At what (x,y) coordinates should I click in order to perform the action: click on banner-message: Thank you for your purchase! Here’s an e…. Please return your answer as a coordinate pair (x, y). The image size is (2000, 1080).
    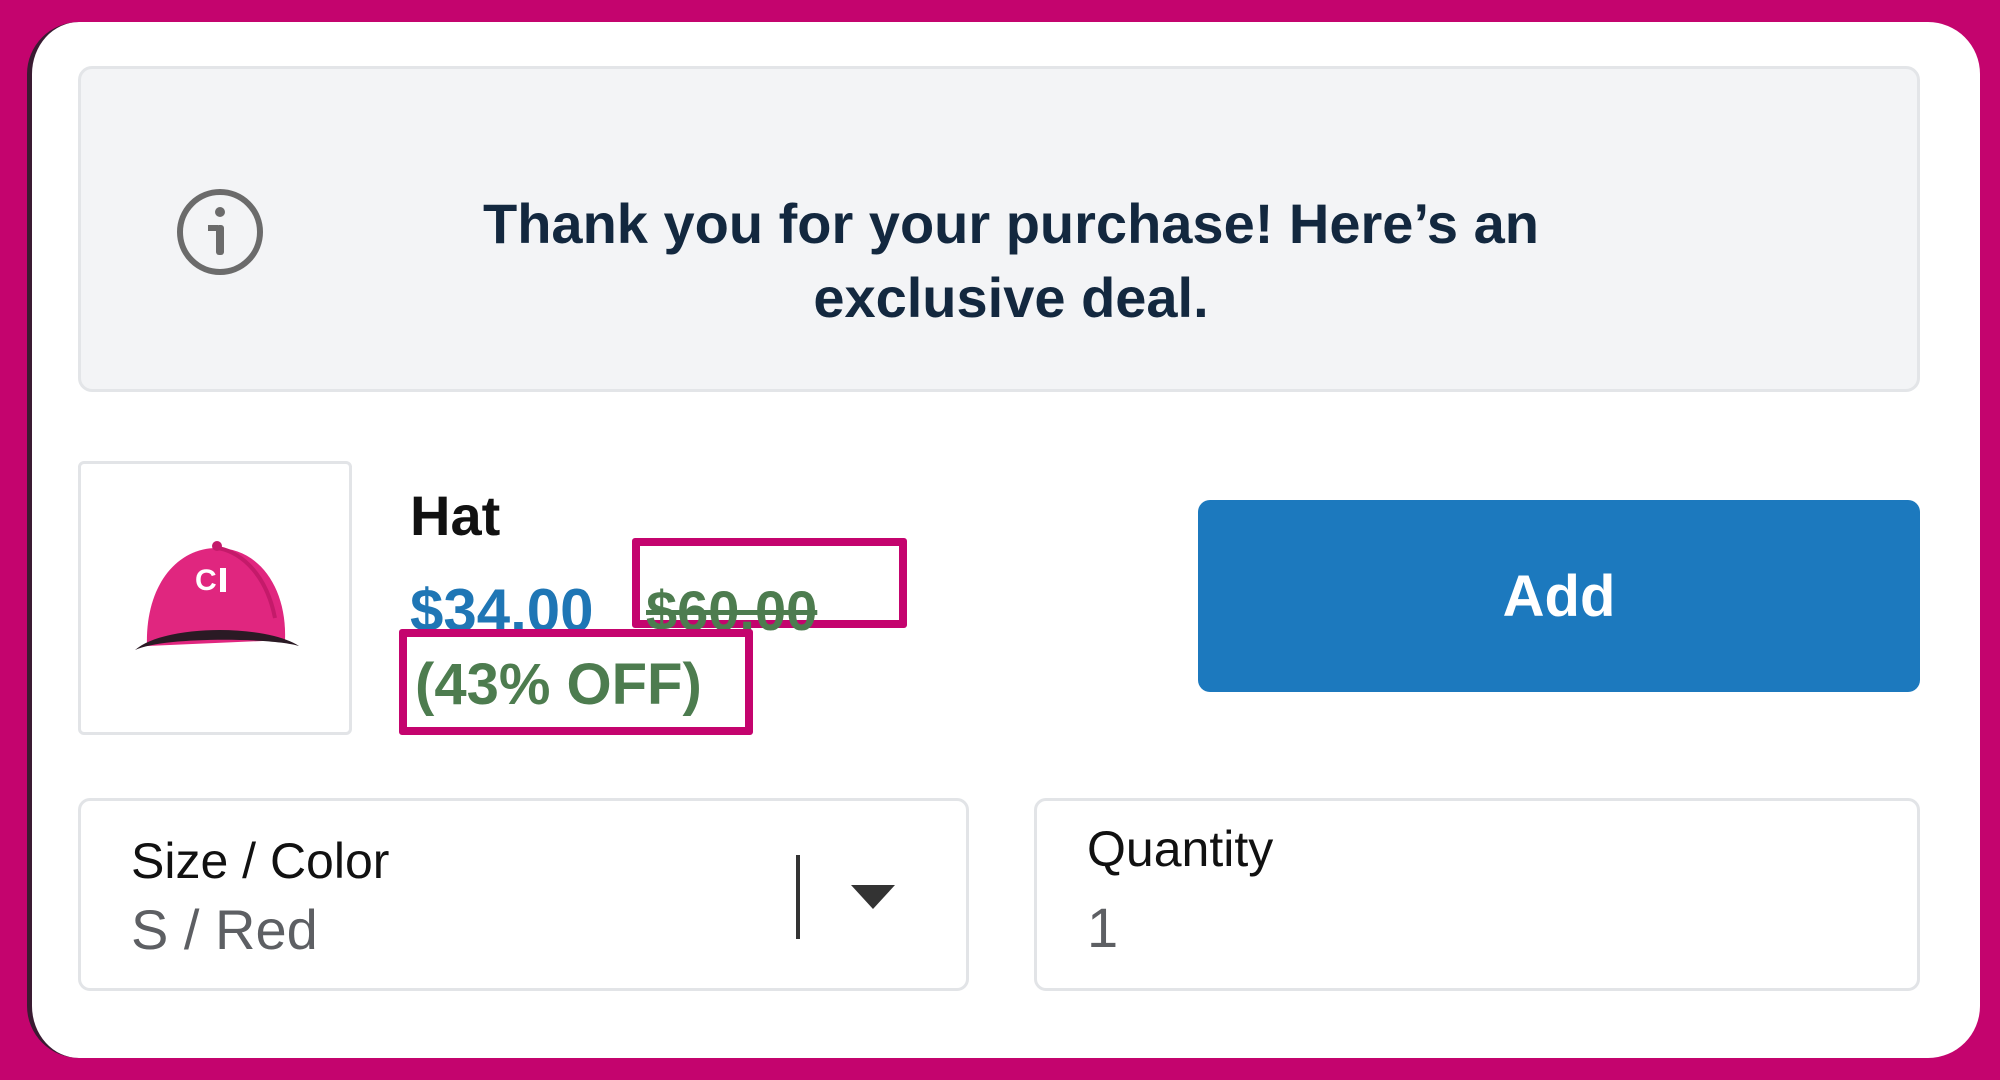
    Looking at the image, I should click on (1011, 260).